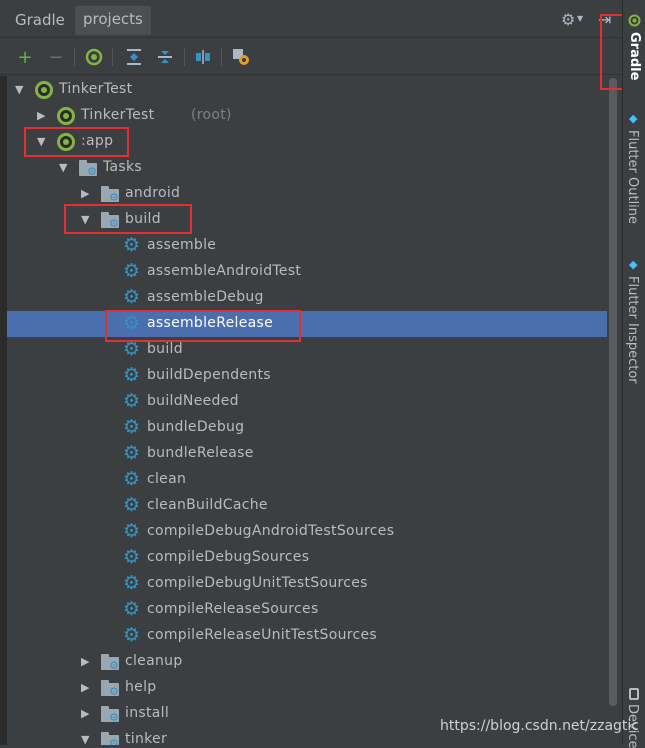  I want to click on tab-flutter-outline: Flutter Outline, so click(632, 177).